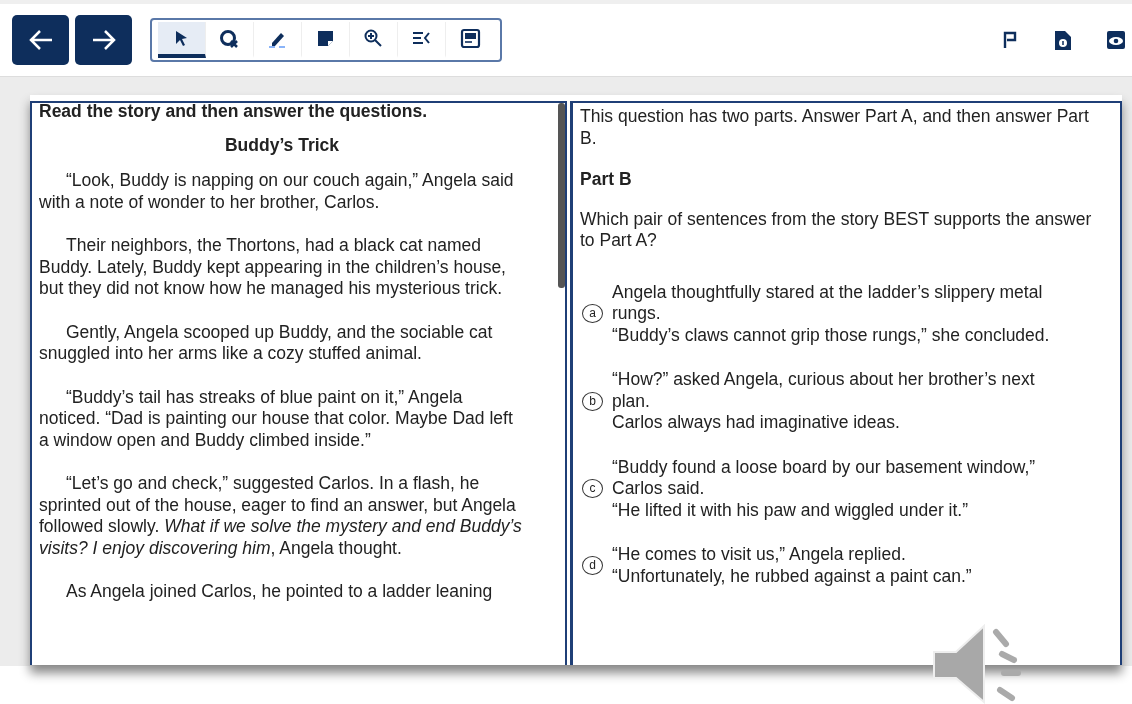 This screenshot has width=1132, height=704. I want to click on panel-icon, so click(470, 38).